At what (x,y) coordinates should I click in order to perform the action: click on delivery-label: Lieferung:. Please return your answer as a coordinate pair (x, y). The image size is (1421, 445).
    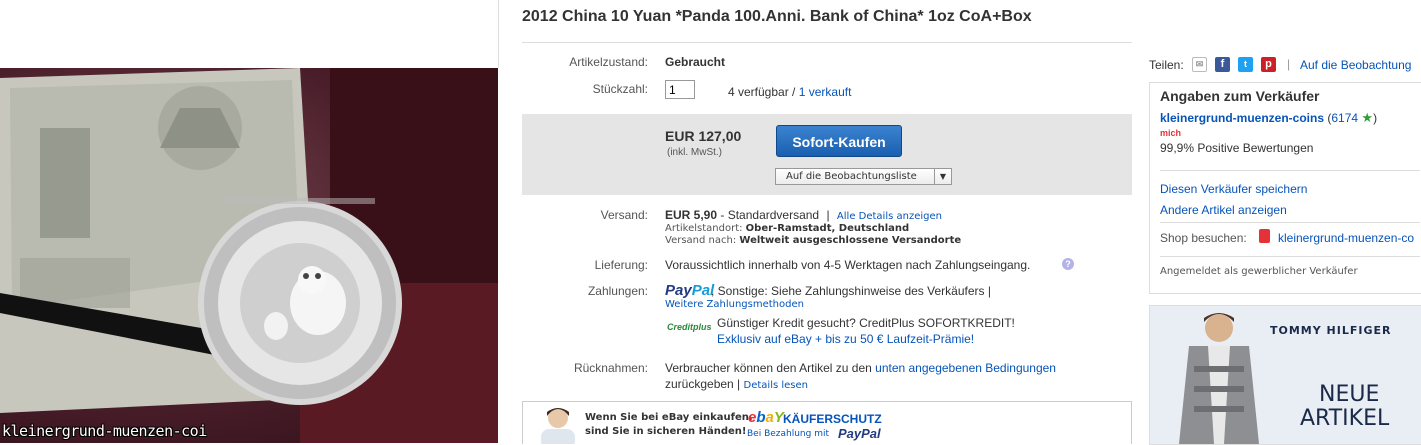
    Looking at the image, I should click on (621, 265).